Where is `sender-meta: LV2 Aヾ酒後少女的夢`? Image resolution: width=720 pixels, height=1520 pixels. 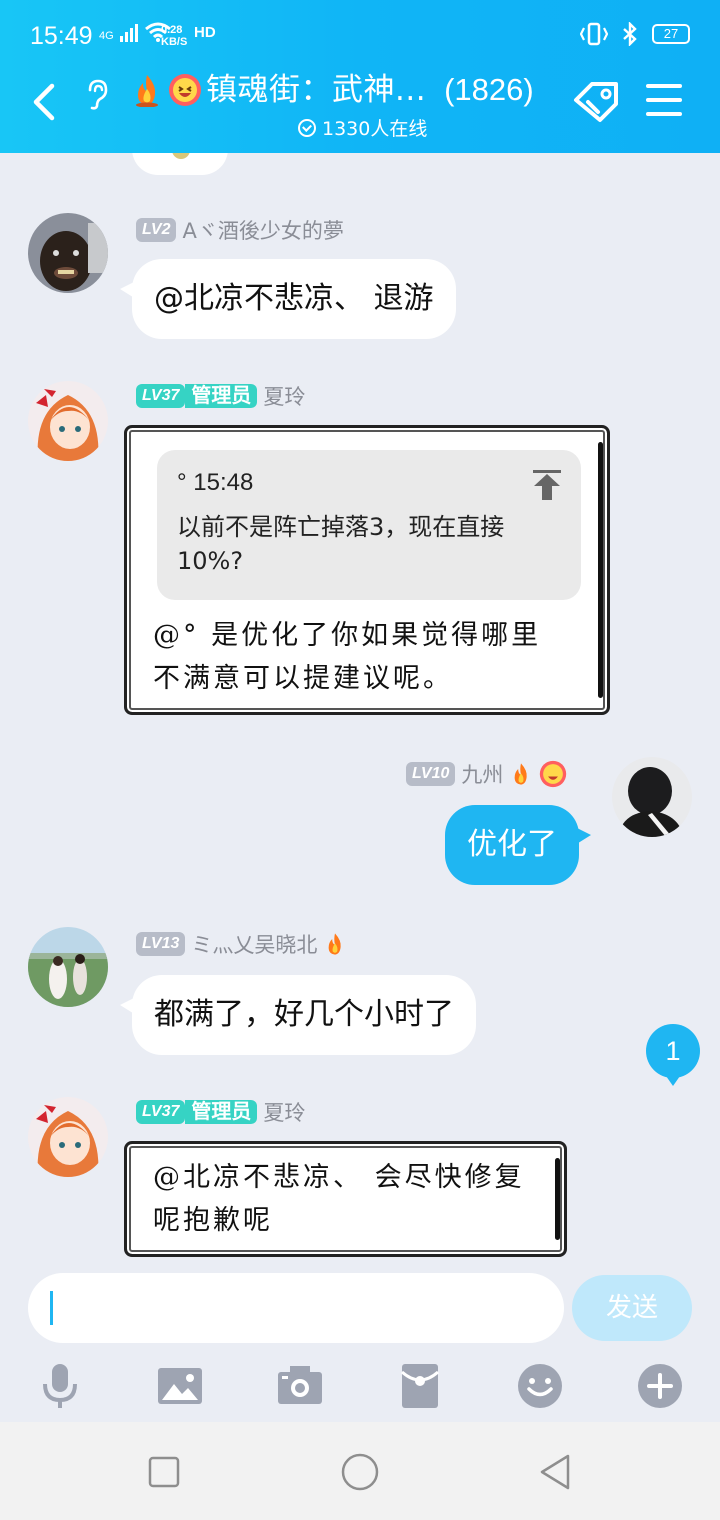
sender-meta: LV2 Aヾ酒後少女的夢 is located at coordinates (240, 230).